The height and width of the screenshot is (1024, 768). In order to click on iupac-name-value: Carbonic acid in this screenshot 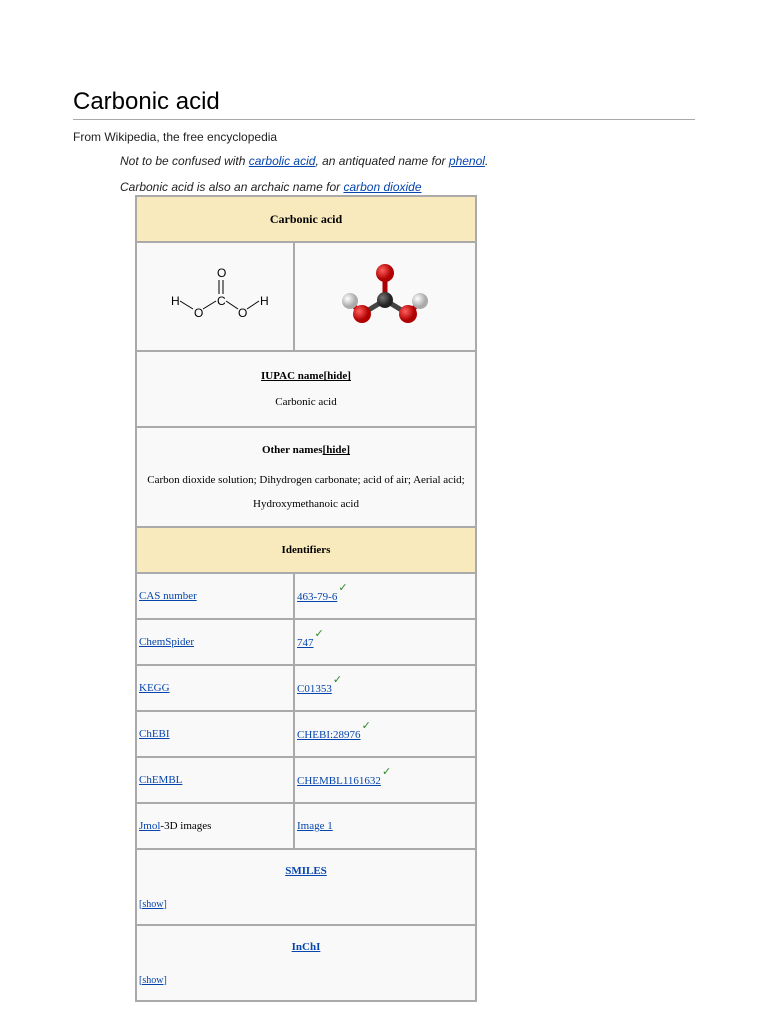, I will do `click(306, 402)`.